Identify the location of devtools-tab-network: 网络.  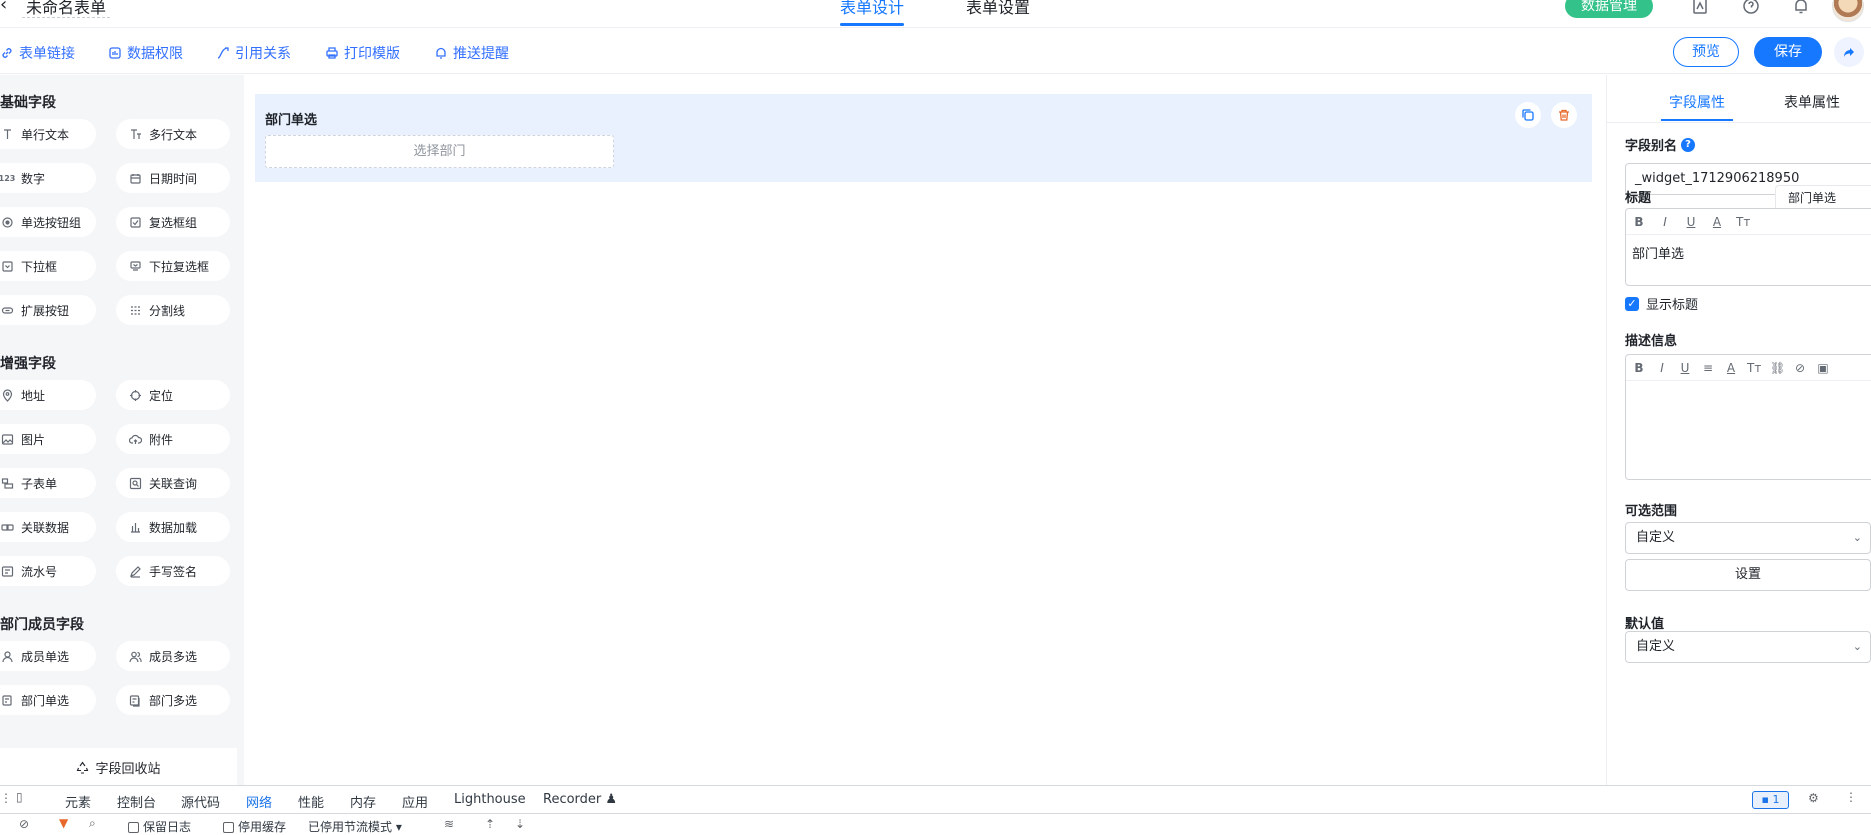
(259, 805).